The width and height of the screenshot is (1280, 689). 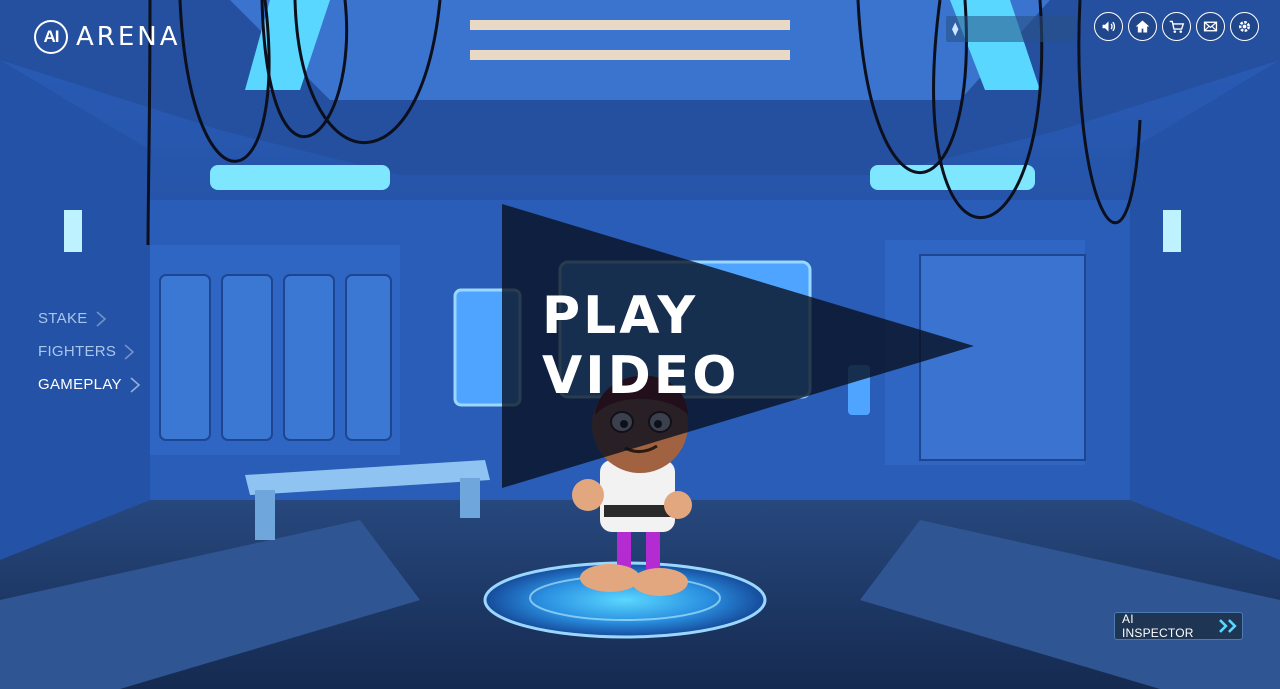 I want to click on logo-wordmark: ARENA, so click(x=128, y=37).